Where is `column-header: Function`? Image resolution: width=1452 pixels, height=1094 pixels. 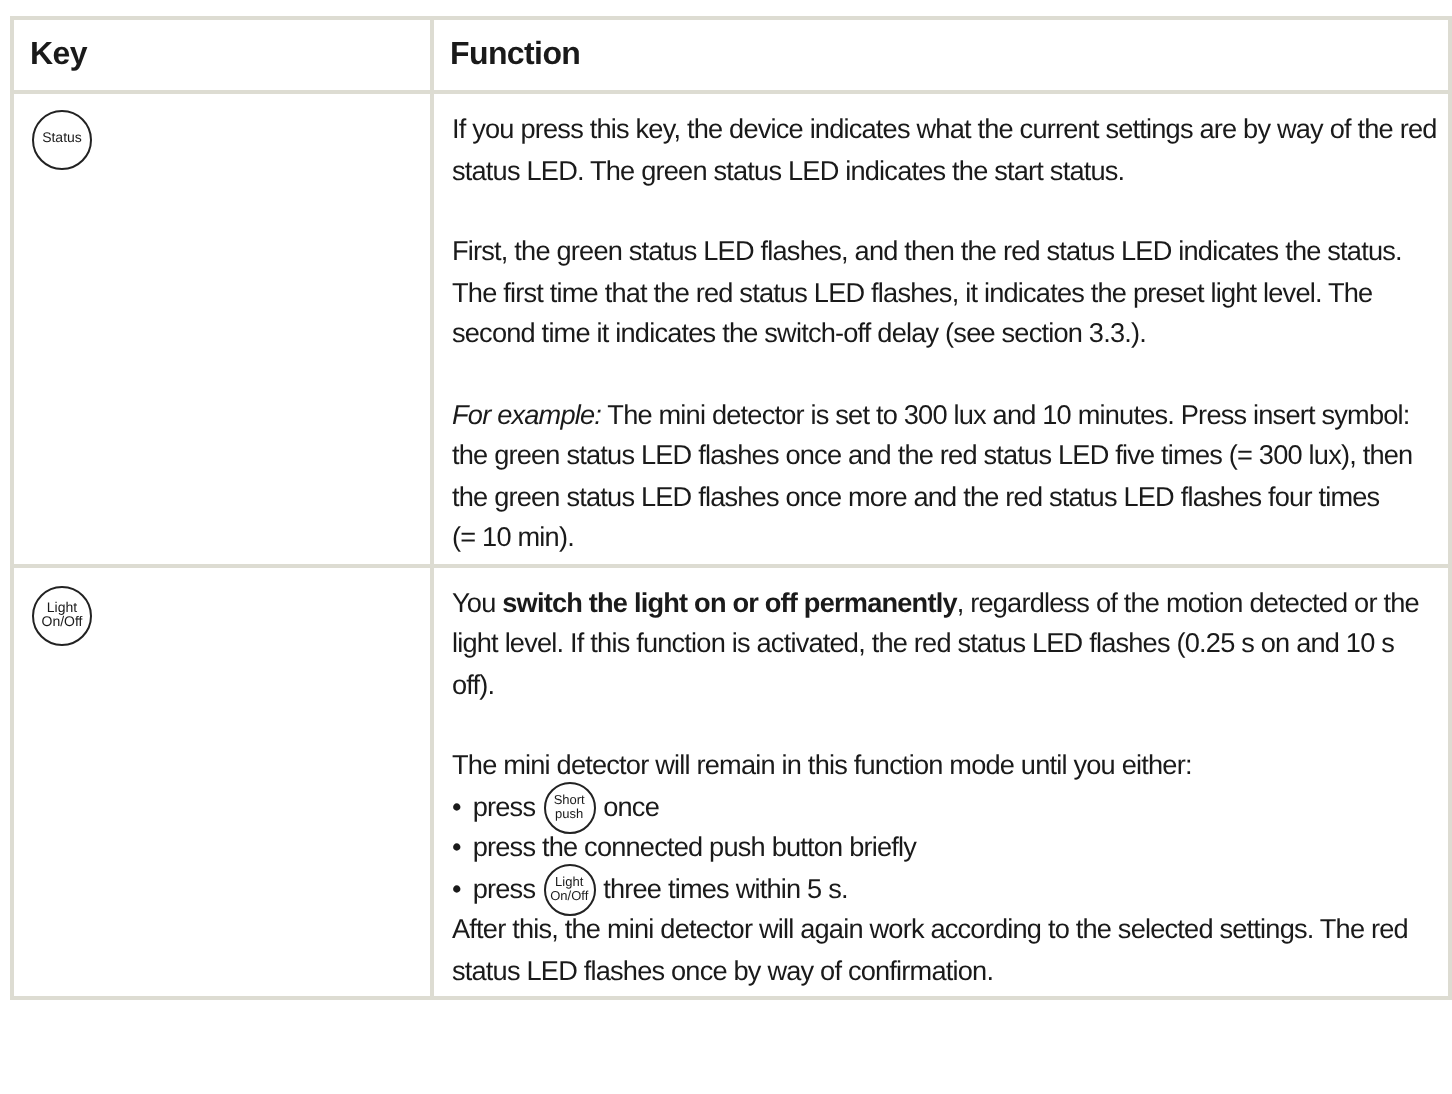
column-header: Function is located at coordinates (941, 55).